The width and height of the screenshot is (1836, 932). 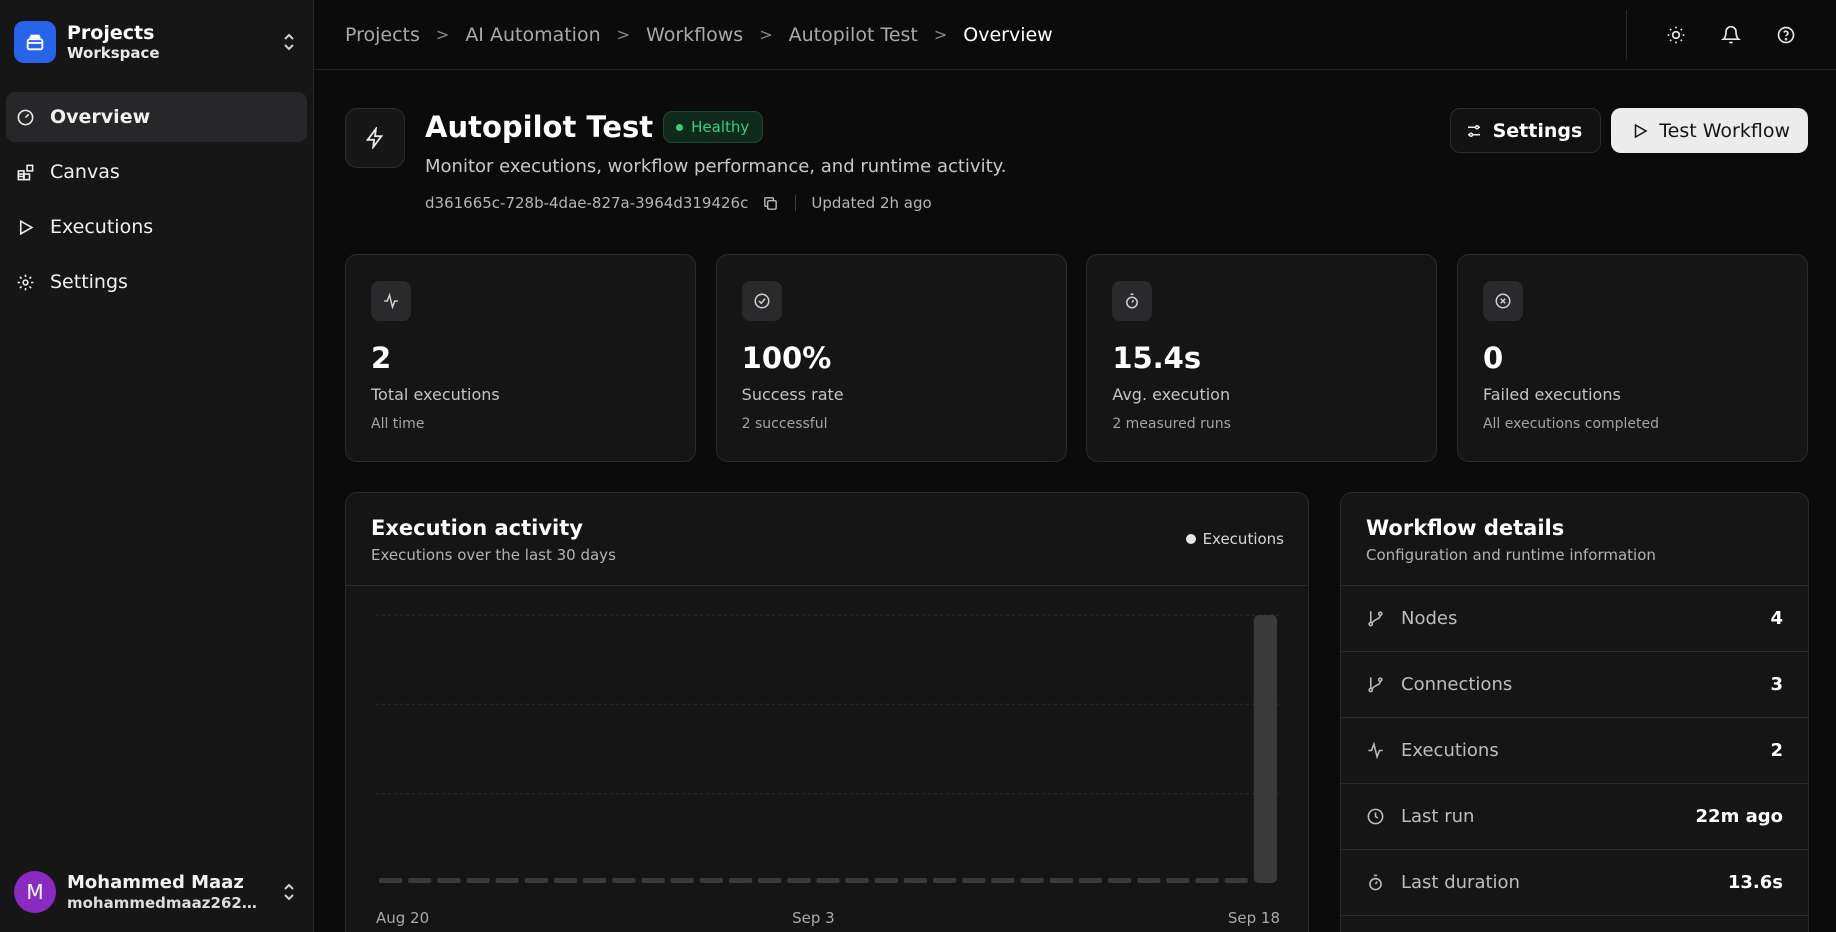 I want to click on help-button, so click(x=1786, y=35).